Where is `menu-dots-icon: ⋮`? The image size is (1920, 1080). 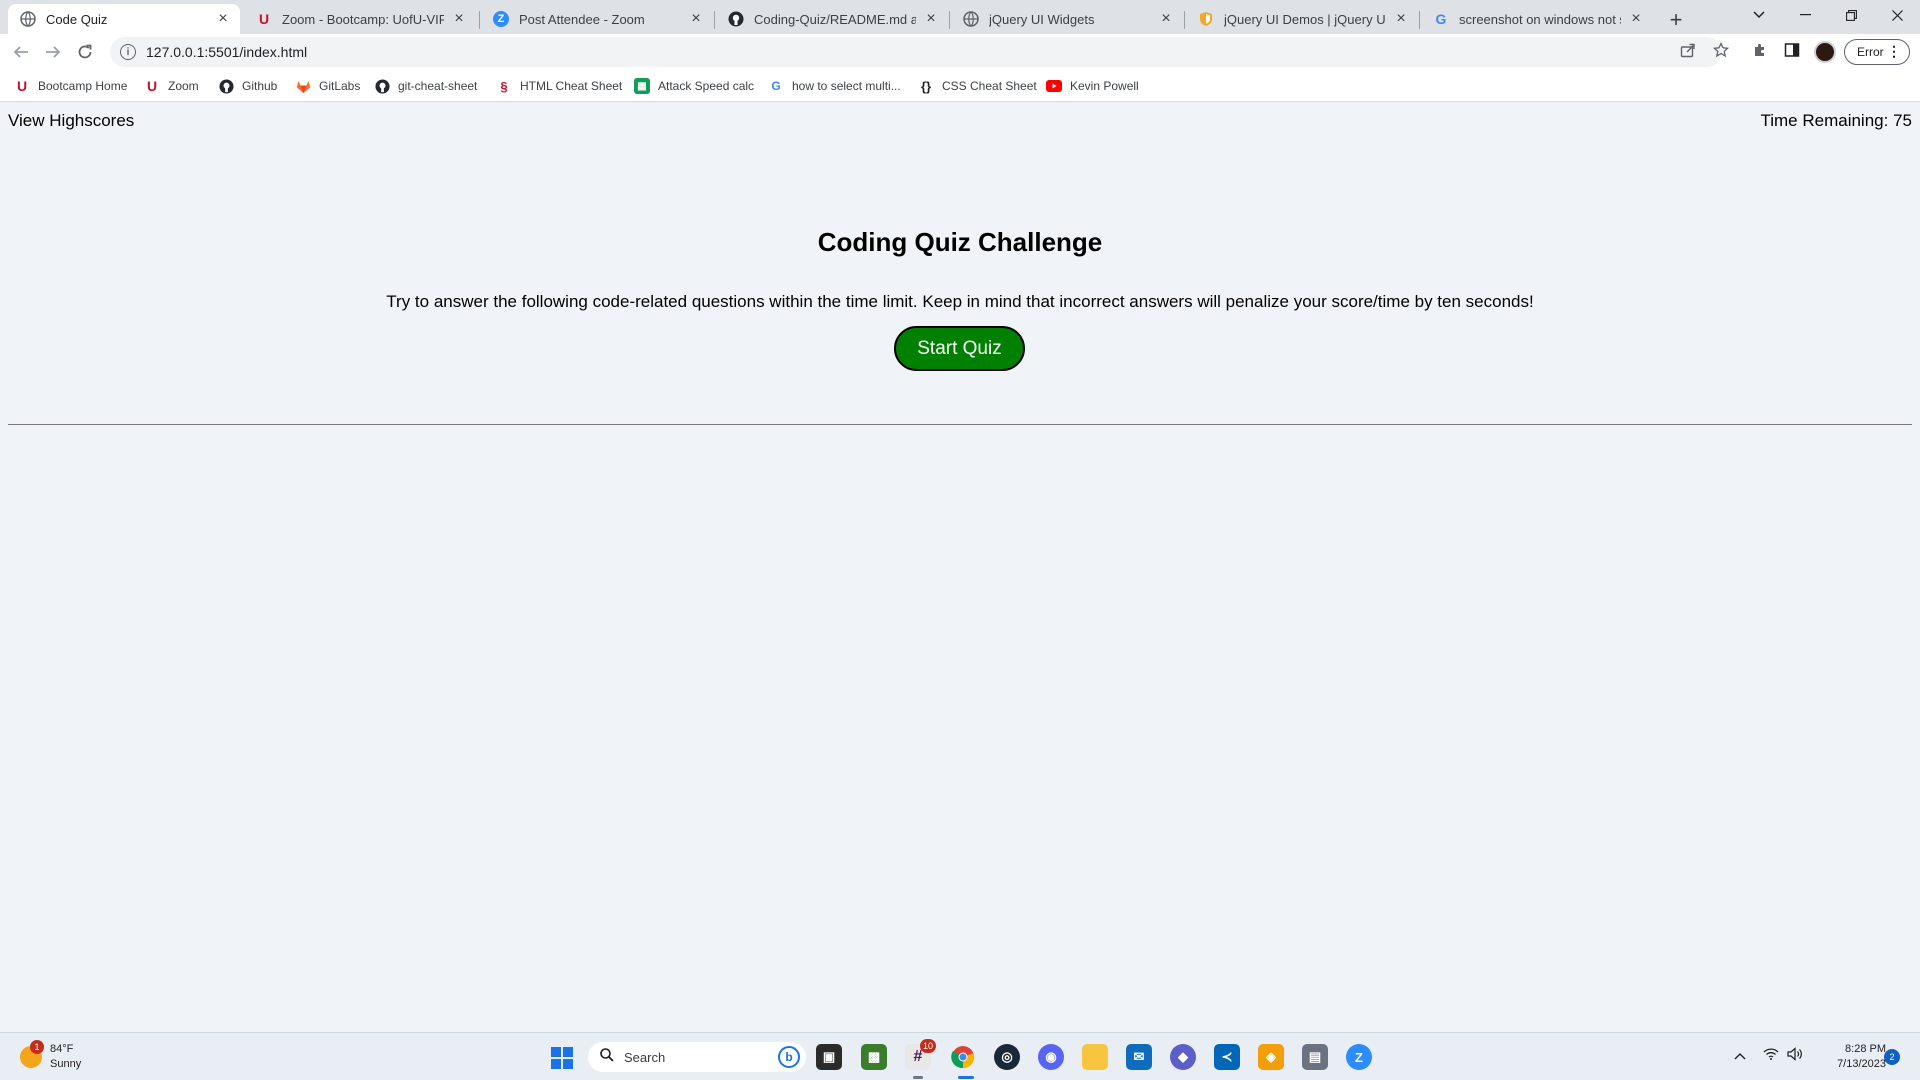 menu-dots-icon: ⋮ is located at coordinates (1894, 51).